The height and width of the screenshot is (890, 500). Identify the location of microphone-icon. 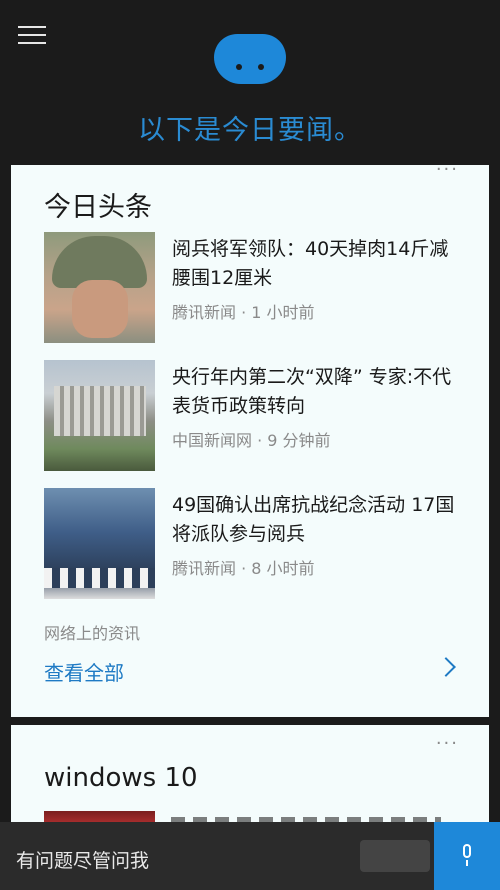
(467, 855).